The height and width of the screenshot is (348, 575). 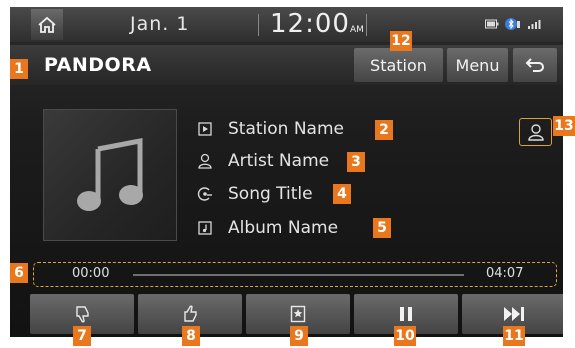 I want to click on station-button: Station, so click(x=398, y=65).